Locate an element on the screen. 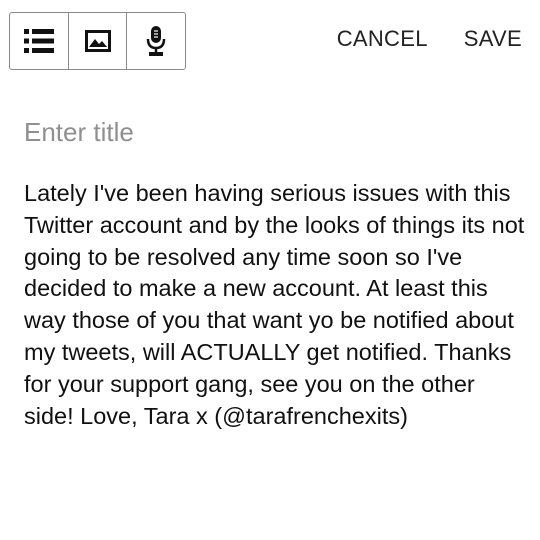 The height and width of the screenshot is (540, 540). voice-input-button is located at coordinates (156, 41).